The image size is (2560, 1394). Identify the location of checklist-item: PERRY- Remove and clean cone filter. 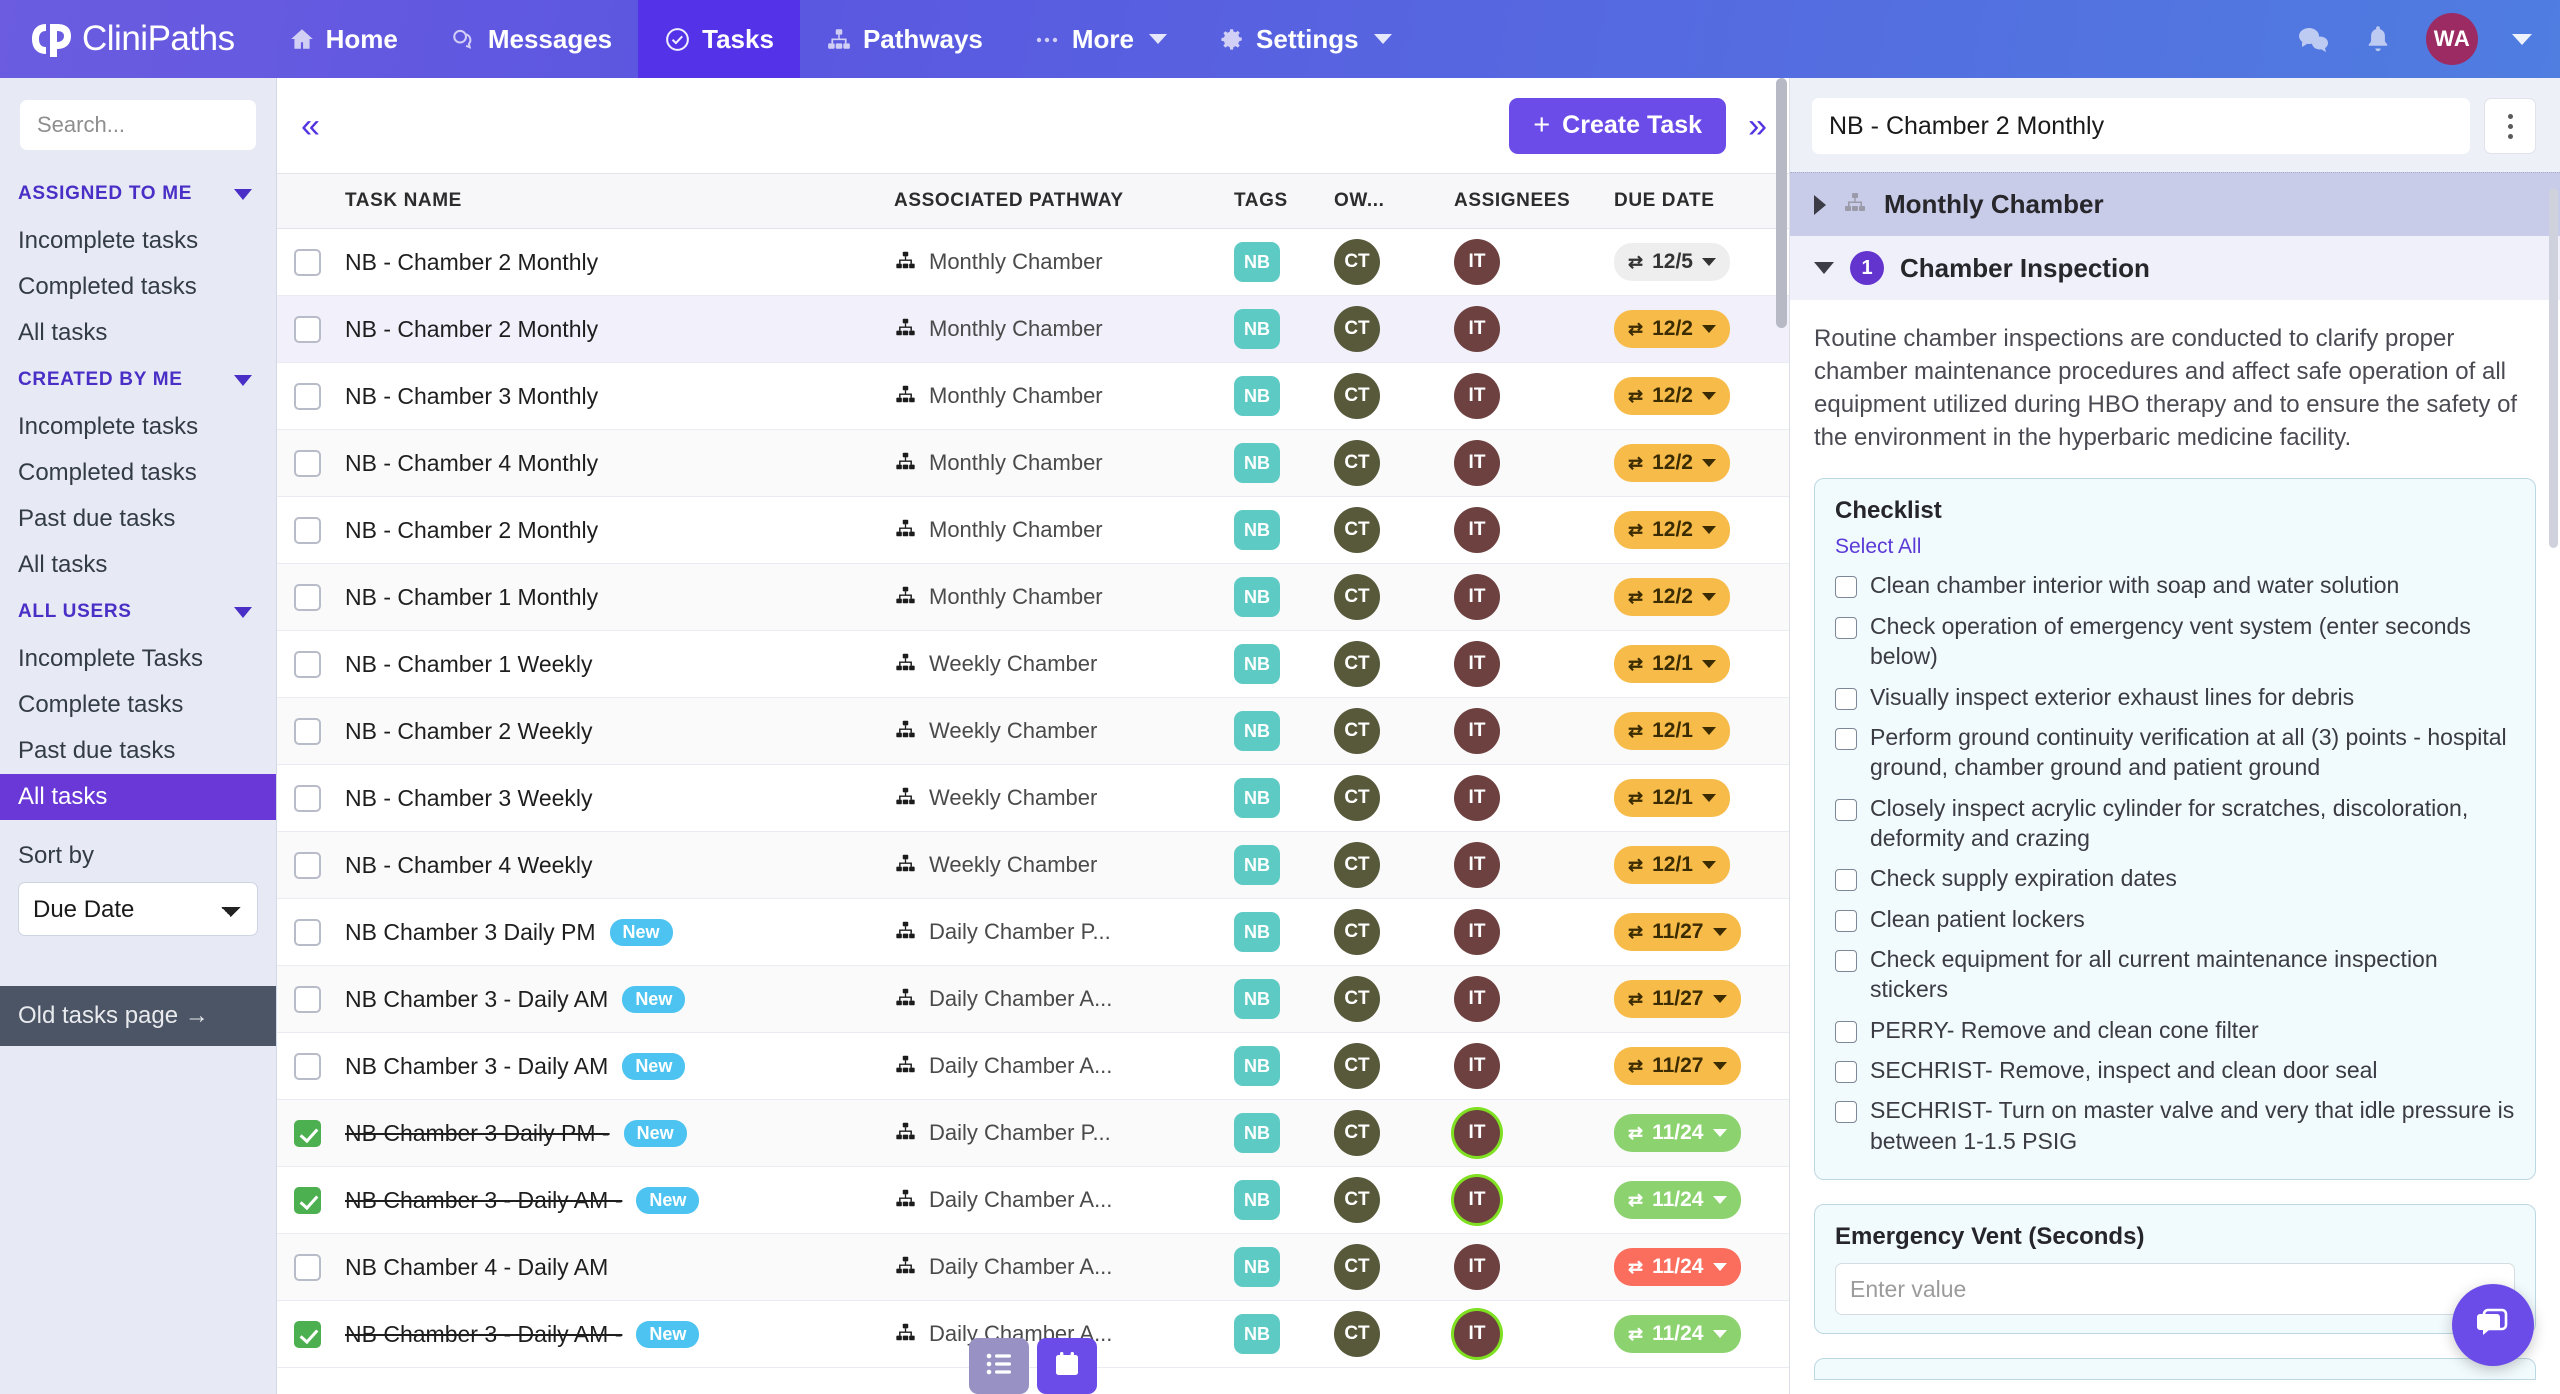
(2175, 1030).